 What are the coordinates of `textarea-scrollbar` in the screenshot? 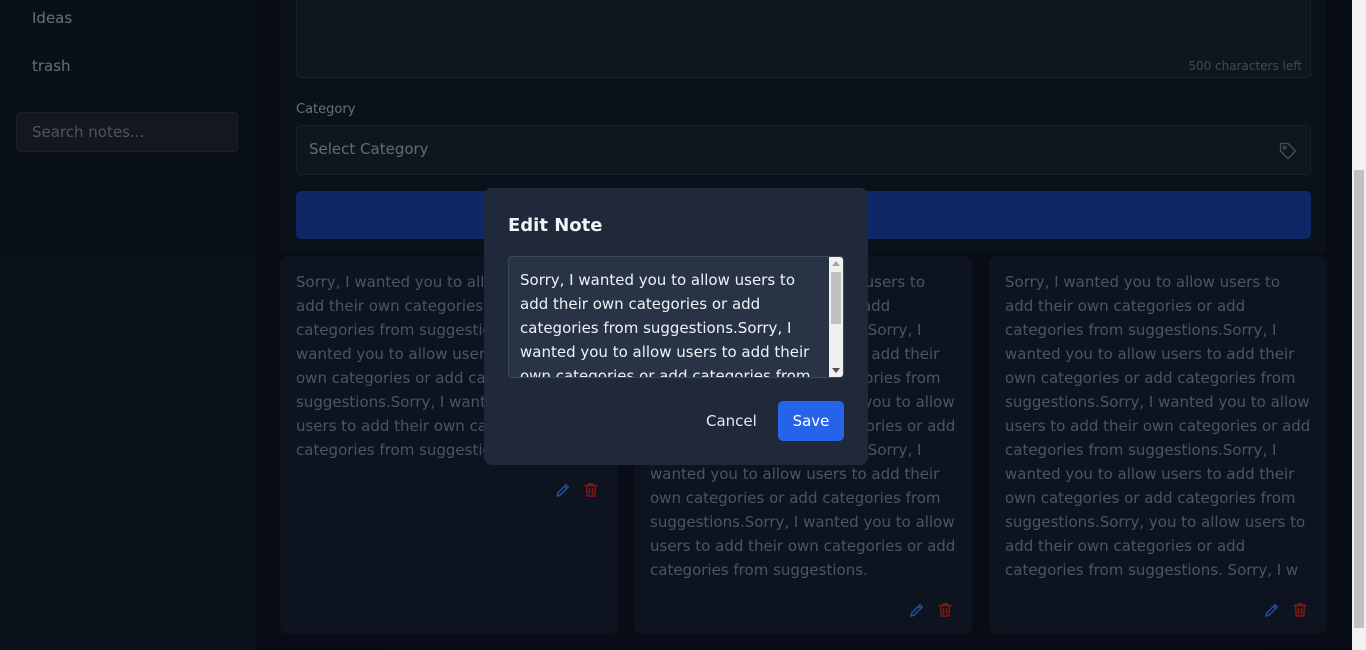 It's located at (836, 317).